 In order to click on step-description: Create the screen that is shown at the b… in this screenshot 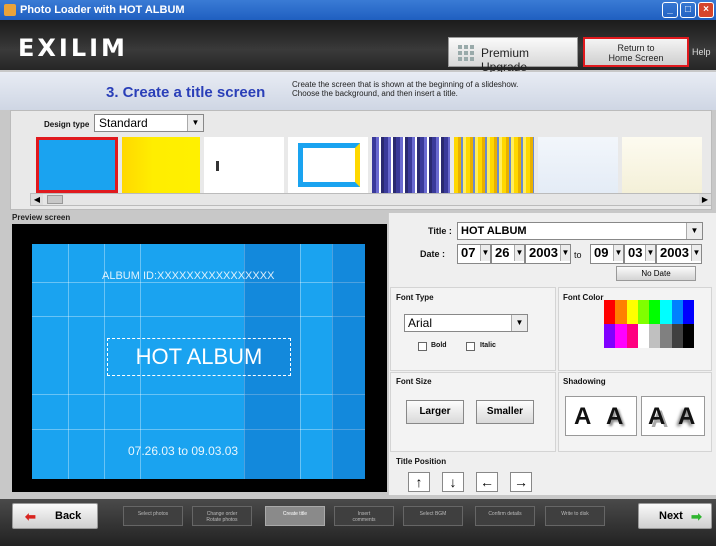, I will do `click(442, 89)`.